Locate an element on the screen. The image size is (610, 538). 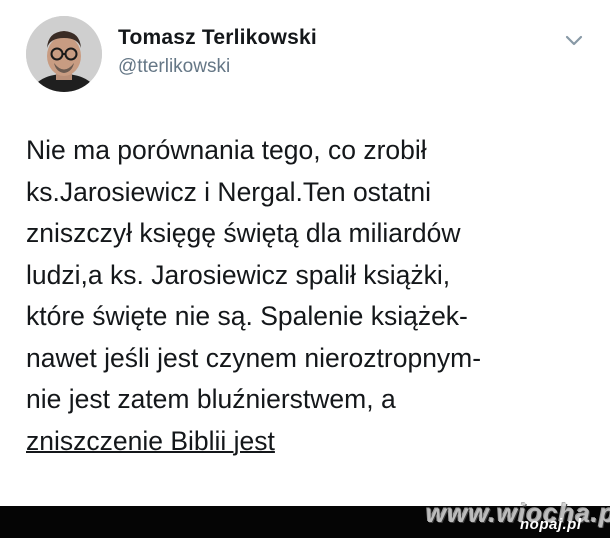
avatar is located at coordinates (64, 54).